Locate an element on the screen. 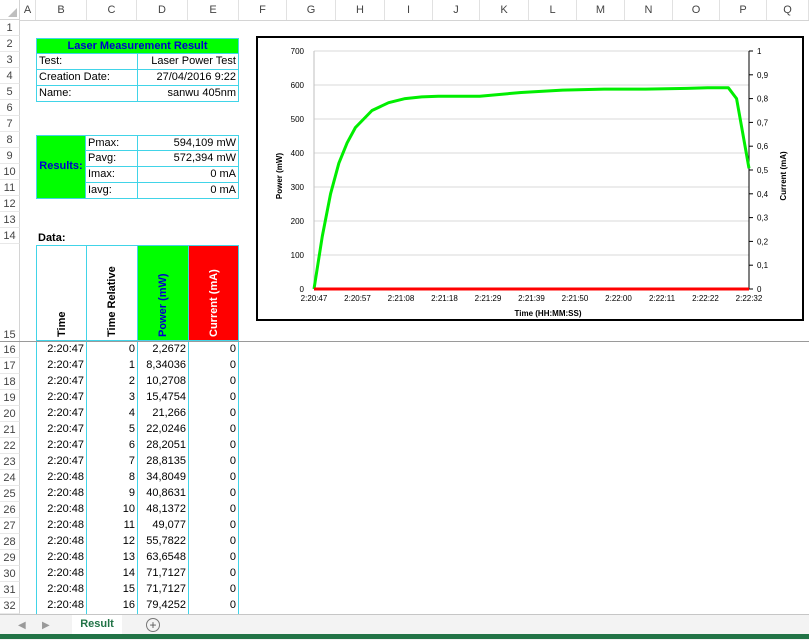 The image size is (809, 640). column-header-h: H is located at coordinates (360, 10).